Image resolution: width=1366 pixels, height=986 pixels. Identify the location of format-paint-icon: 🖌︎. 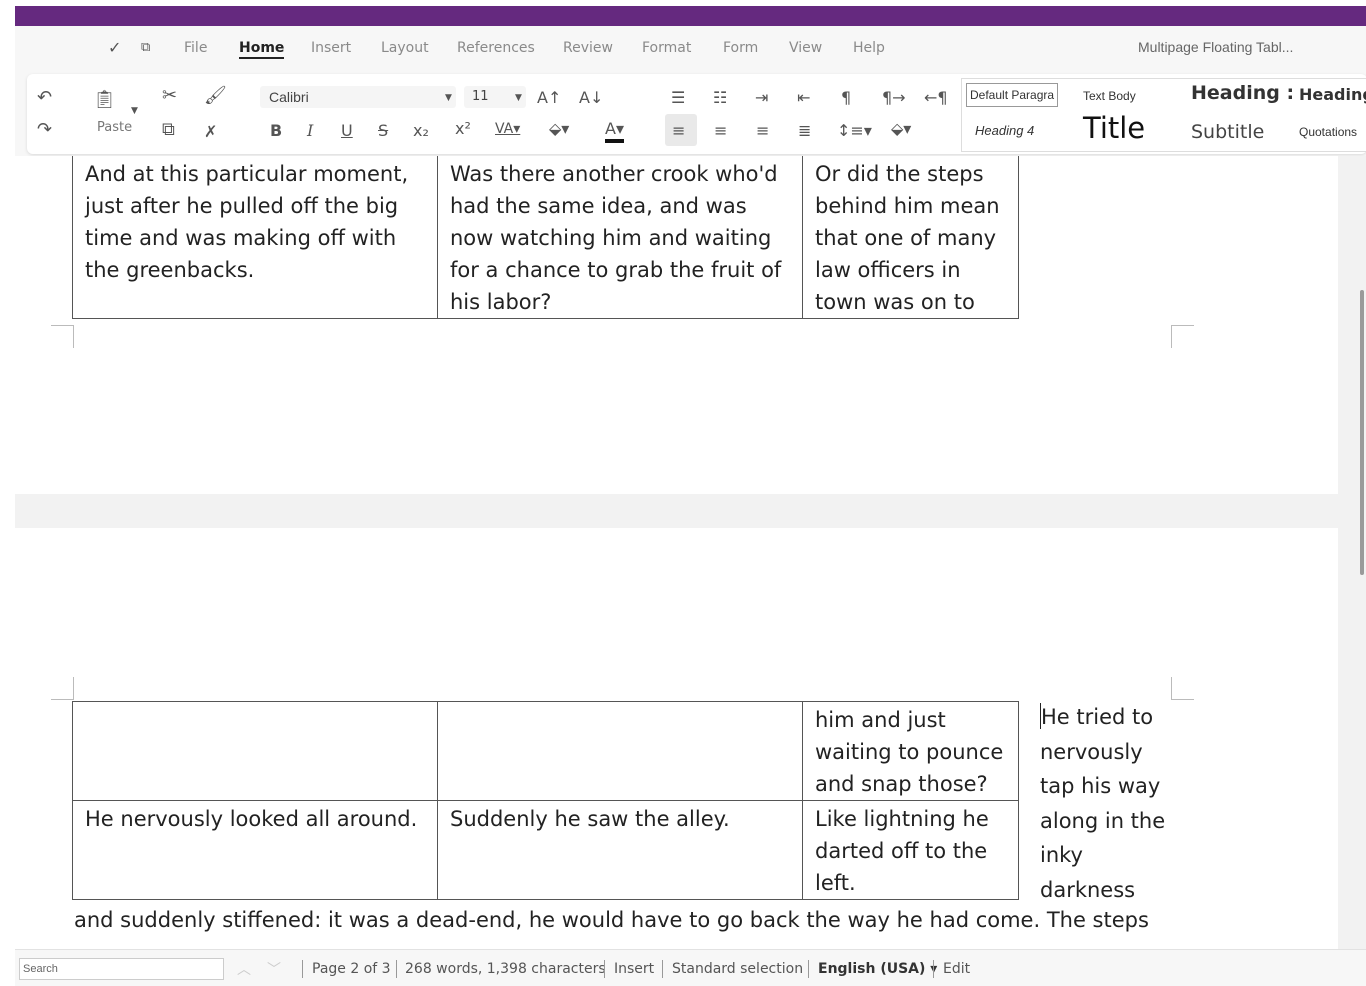
(215, 96).